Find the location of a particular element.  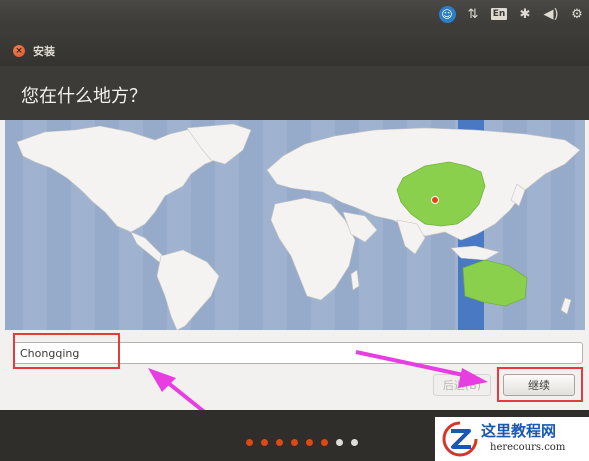

system-tray: ☺ ⇅ En ✱ ◀) ⚙ is located at coordinates (511, 14).